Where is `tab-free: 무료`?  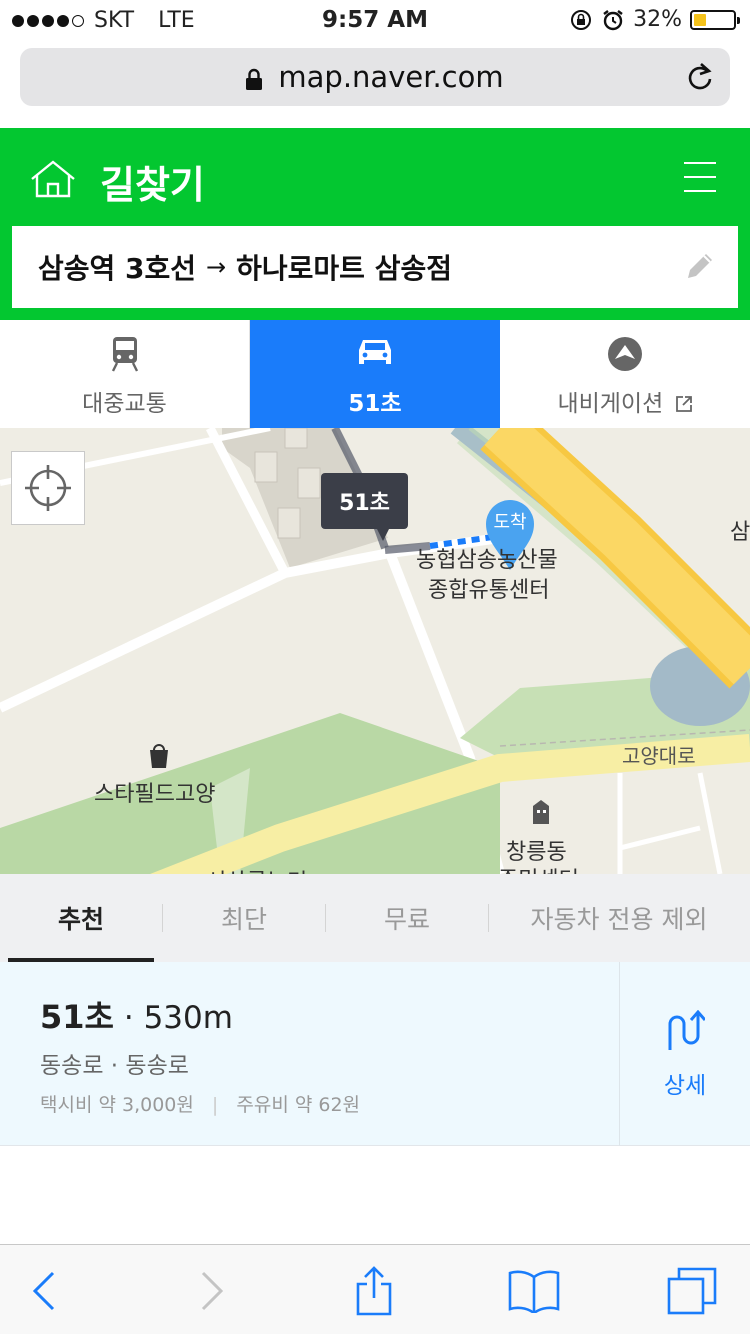
tab-free: 무료 is located at coordinates (407, 918).